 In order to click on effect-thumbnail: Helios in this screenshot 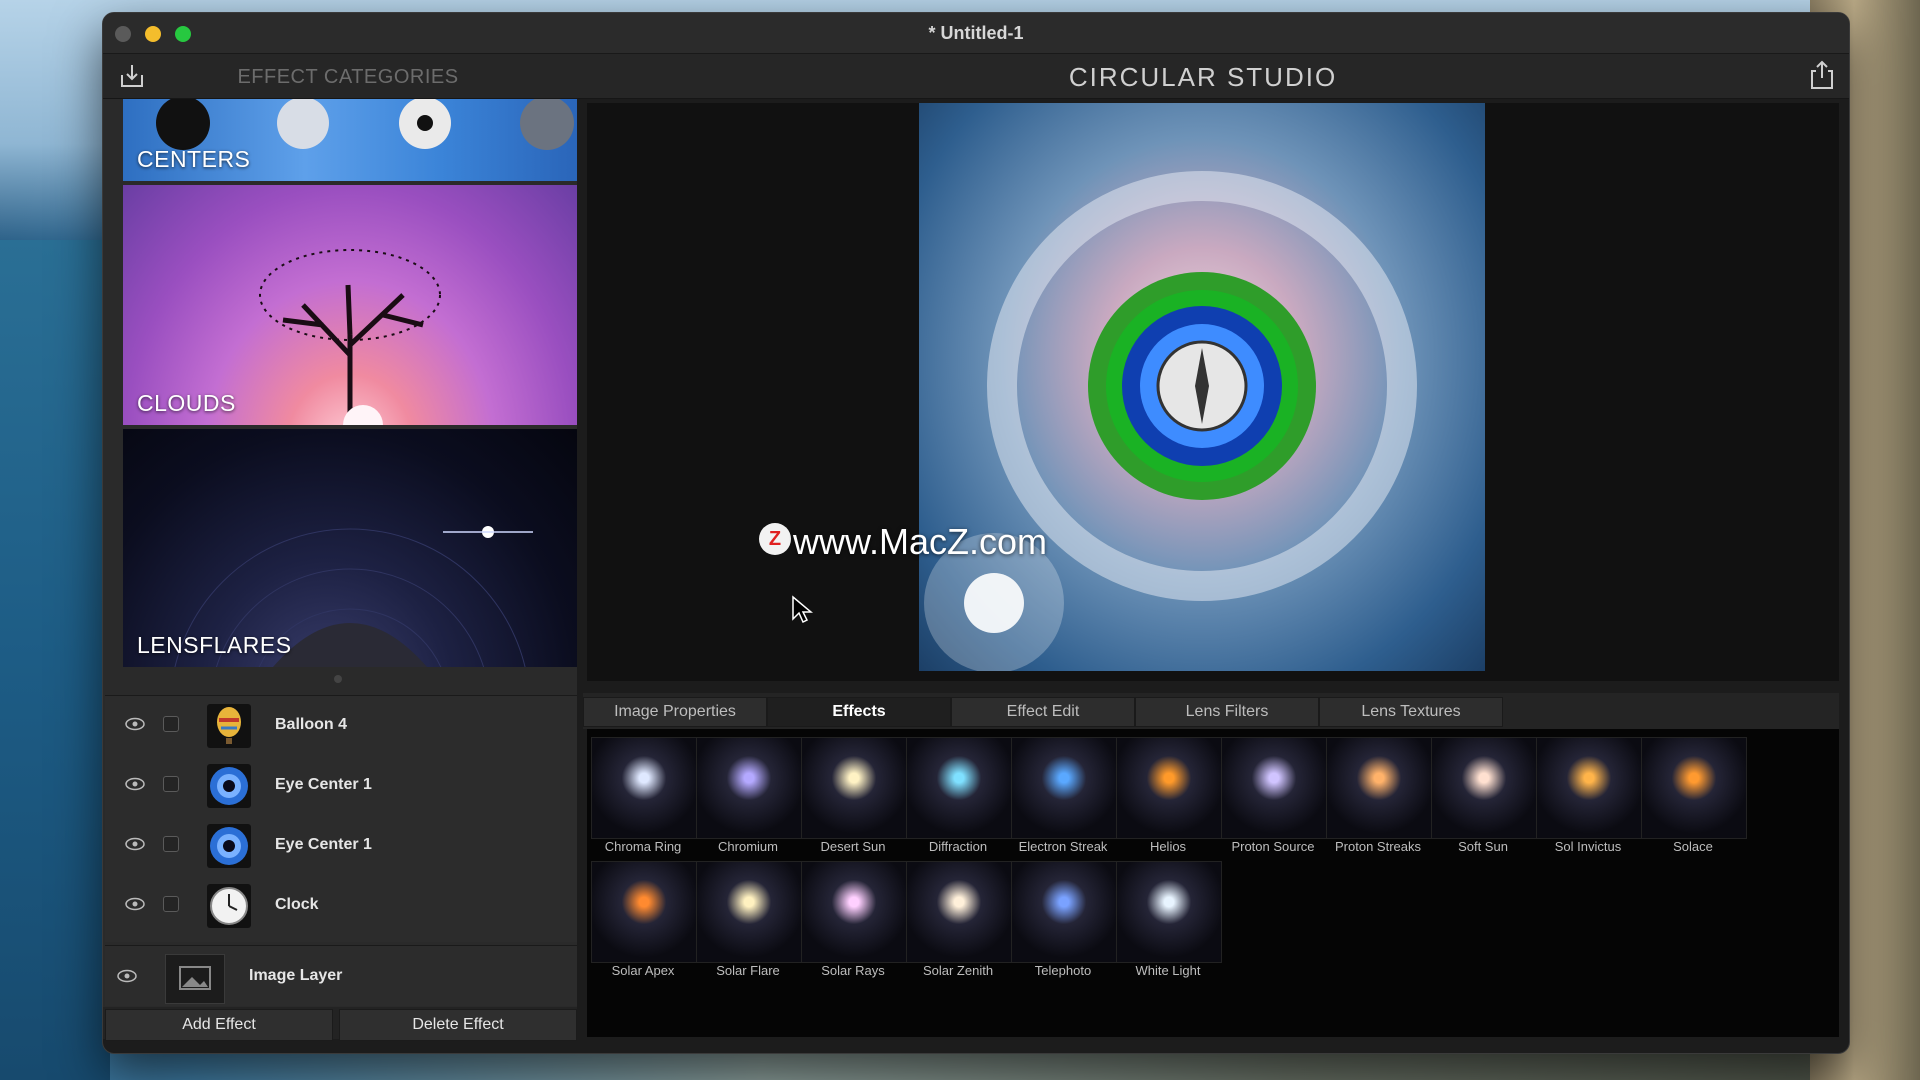, I will do `click(1169, 797)`.